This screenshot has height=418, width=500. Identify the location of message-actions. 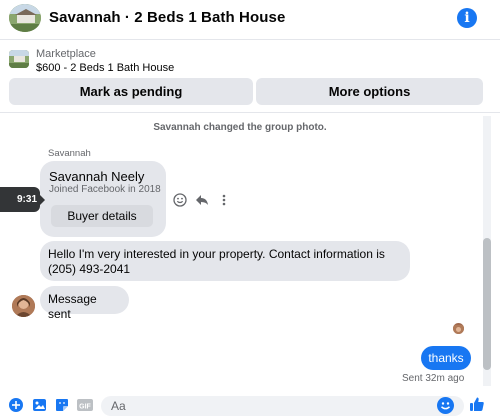
(202, 200).